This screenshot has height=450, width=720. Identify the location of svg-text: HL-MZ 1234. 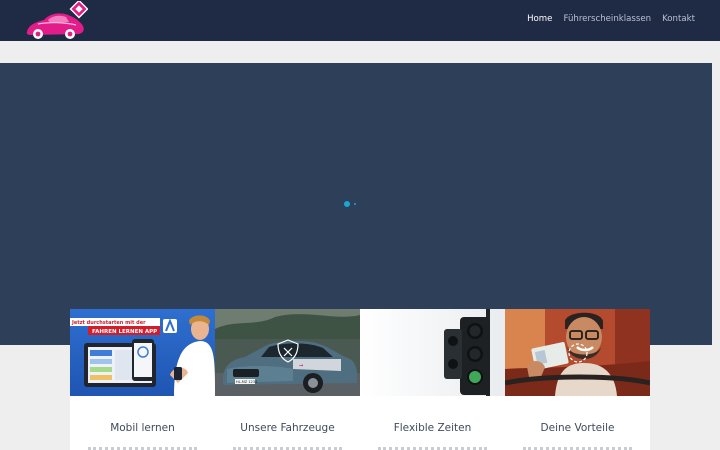
(247, 382).